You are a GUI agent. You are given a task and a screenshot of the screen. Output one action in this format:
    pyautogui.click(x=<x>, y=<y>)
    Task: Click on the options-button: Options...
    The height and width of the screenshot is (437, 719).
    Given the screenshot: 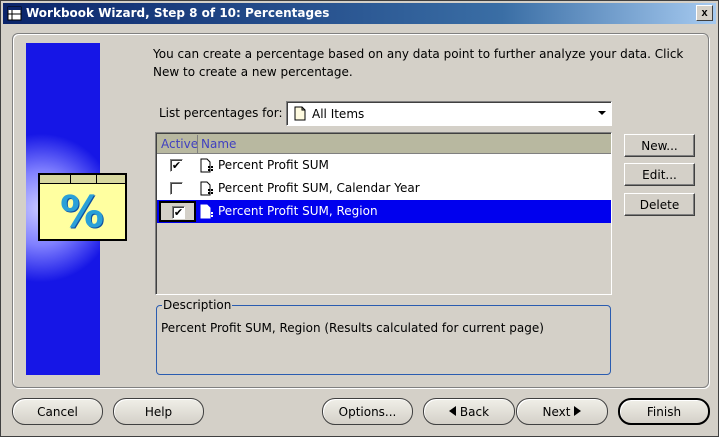 What is the action you would take?
    pyautogui.click(x=367, y=411)
    